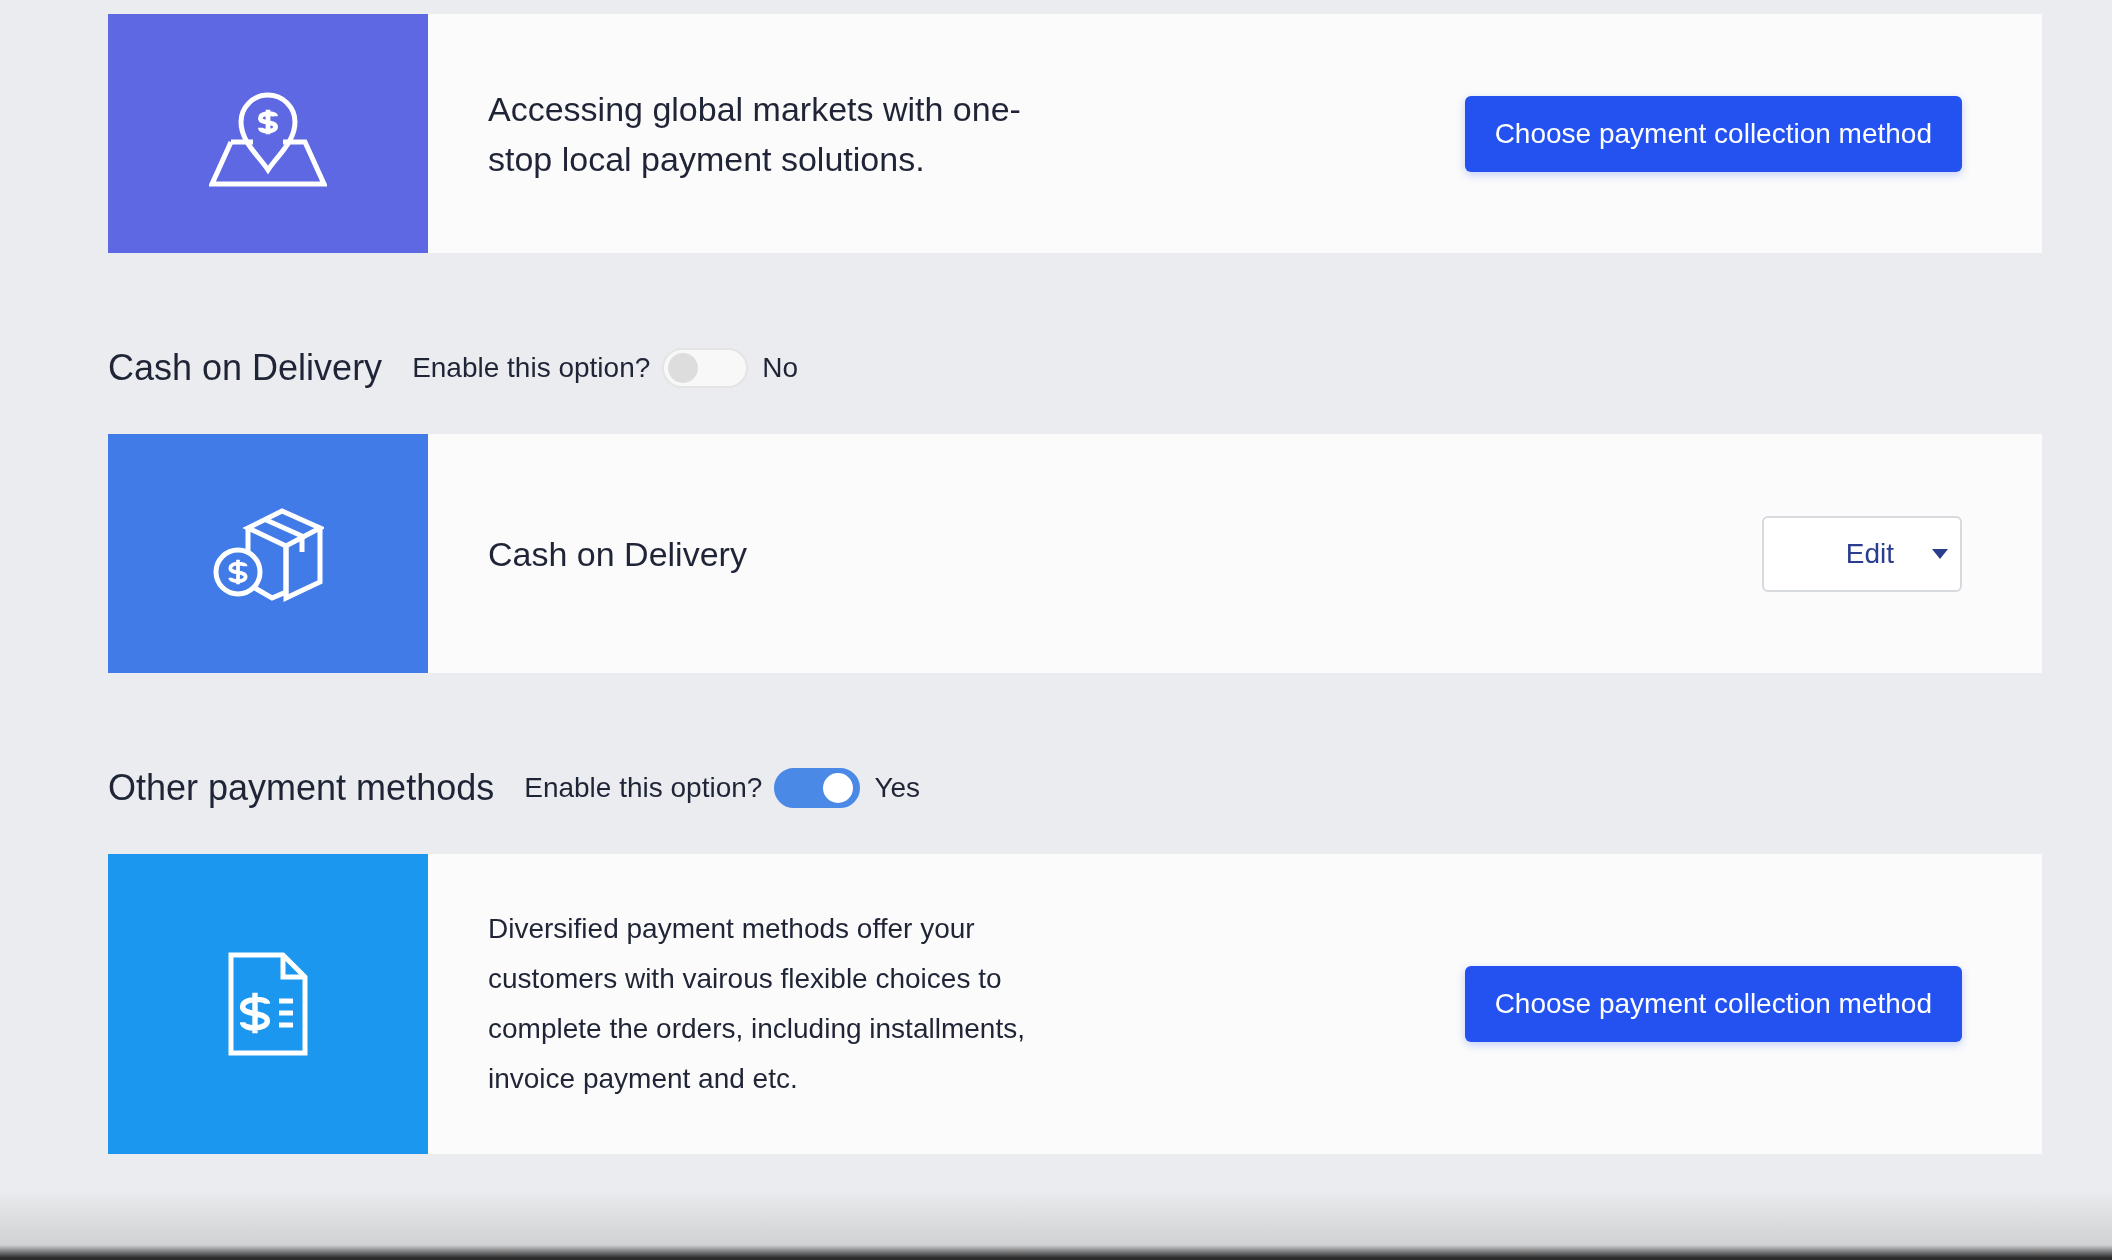 This screenshot has height=1260, width=2112. I want to click on toggle-switch, so click(817, 787).